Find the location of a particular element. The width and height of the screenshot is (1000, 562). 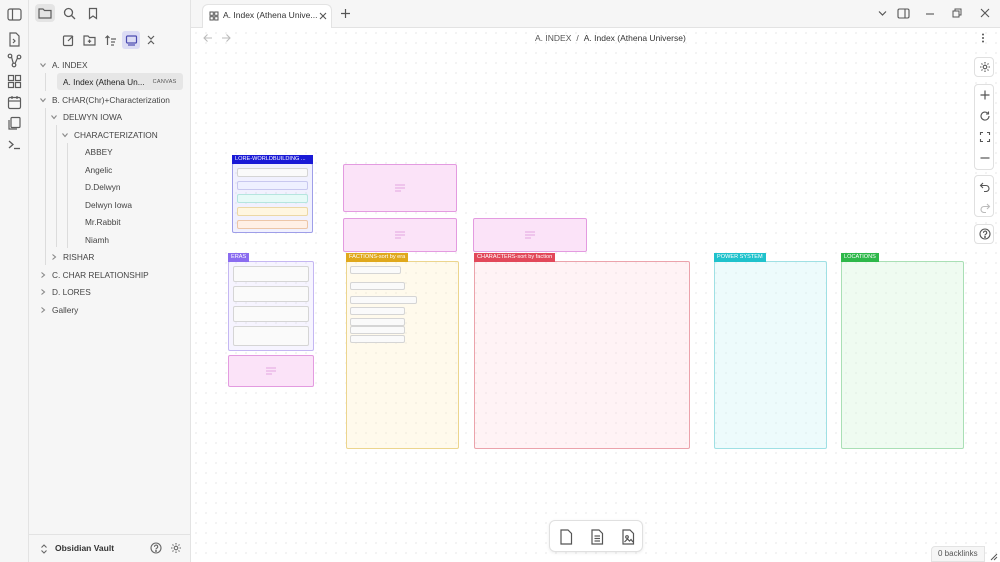

group-label-eras: ERAS is located at coordinates (239, 257).